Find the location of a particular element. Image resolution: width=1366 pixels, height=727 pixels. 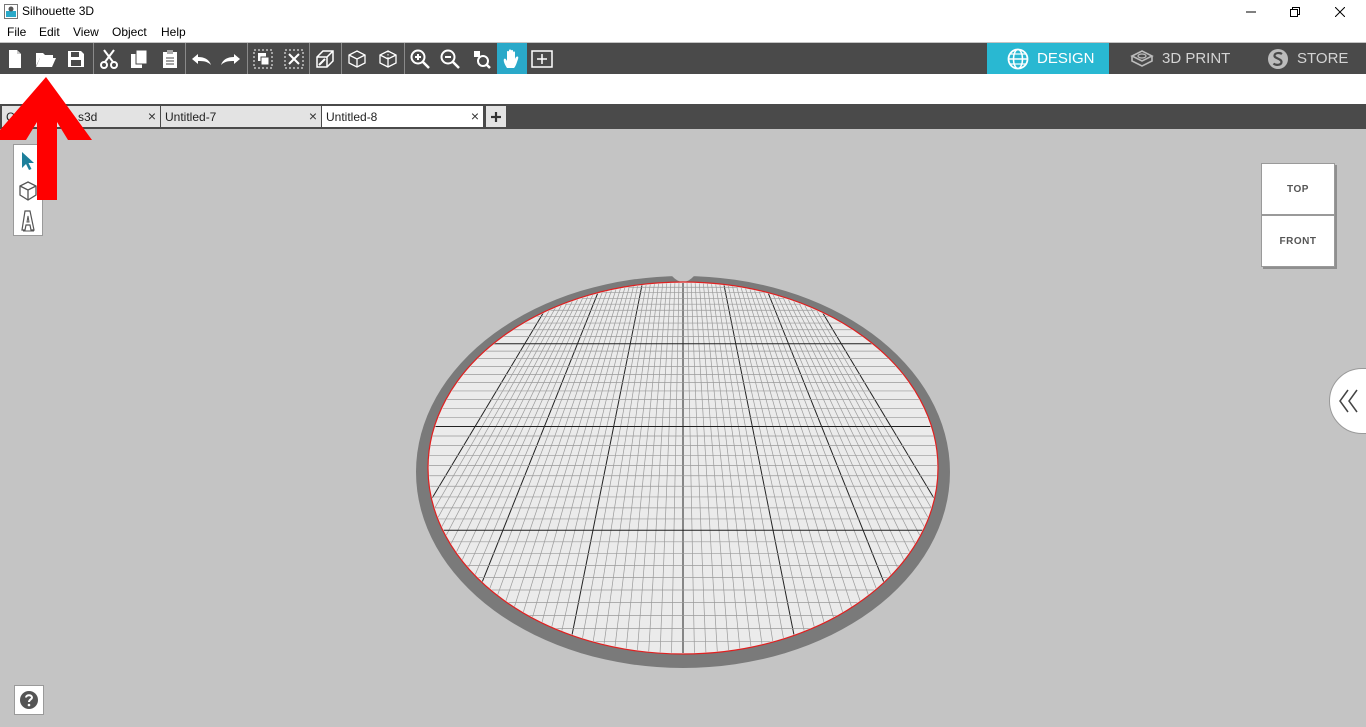

plus-icon is located at coordinates (496, 116).